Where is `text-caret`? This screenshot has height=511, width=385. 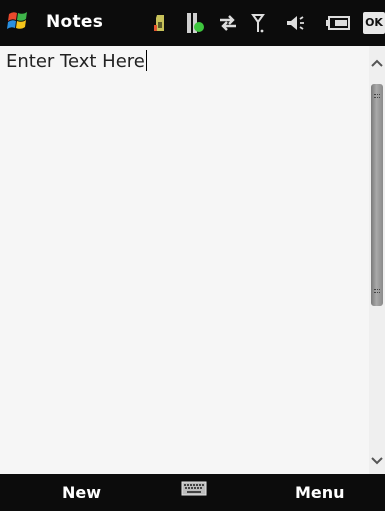 text-caret is located at coordinates (146, 60).